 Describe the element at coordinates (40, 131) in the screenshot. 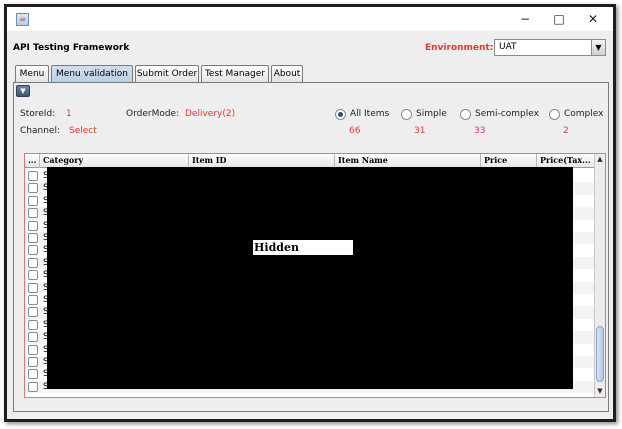

I see `channel-label: Channel:` at that location.